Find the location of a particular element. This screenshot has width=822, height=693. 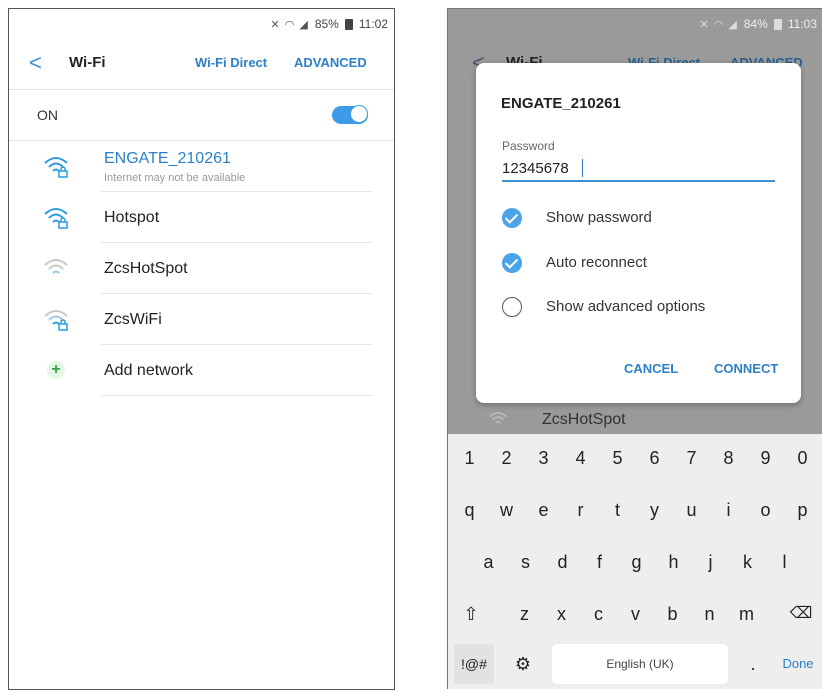

advanced-options-option: Show advanced options is located at coordinates (640, 307).